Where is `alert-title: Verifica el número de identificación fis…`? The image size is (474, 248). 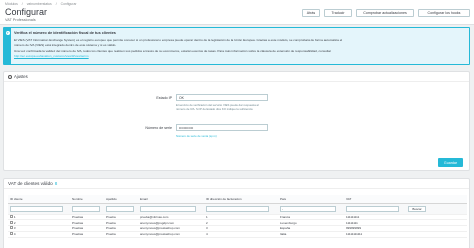 alert-title: Verifica el número de identificación fis… is located at coordinates (65, 33).